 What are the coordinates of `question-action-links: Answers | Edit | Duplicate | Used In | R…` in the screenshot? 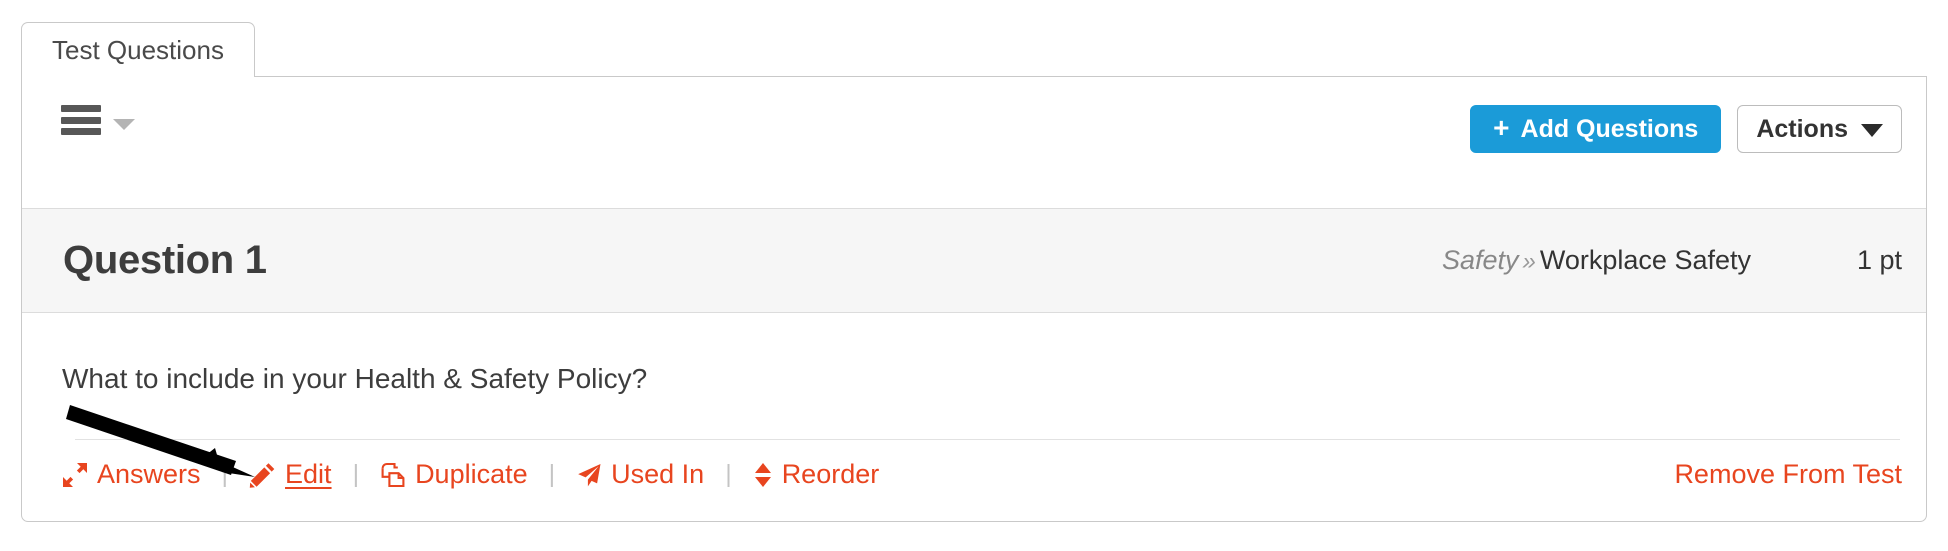 It's located at (470, 474).